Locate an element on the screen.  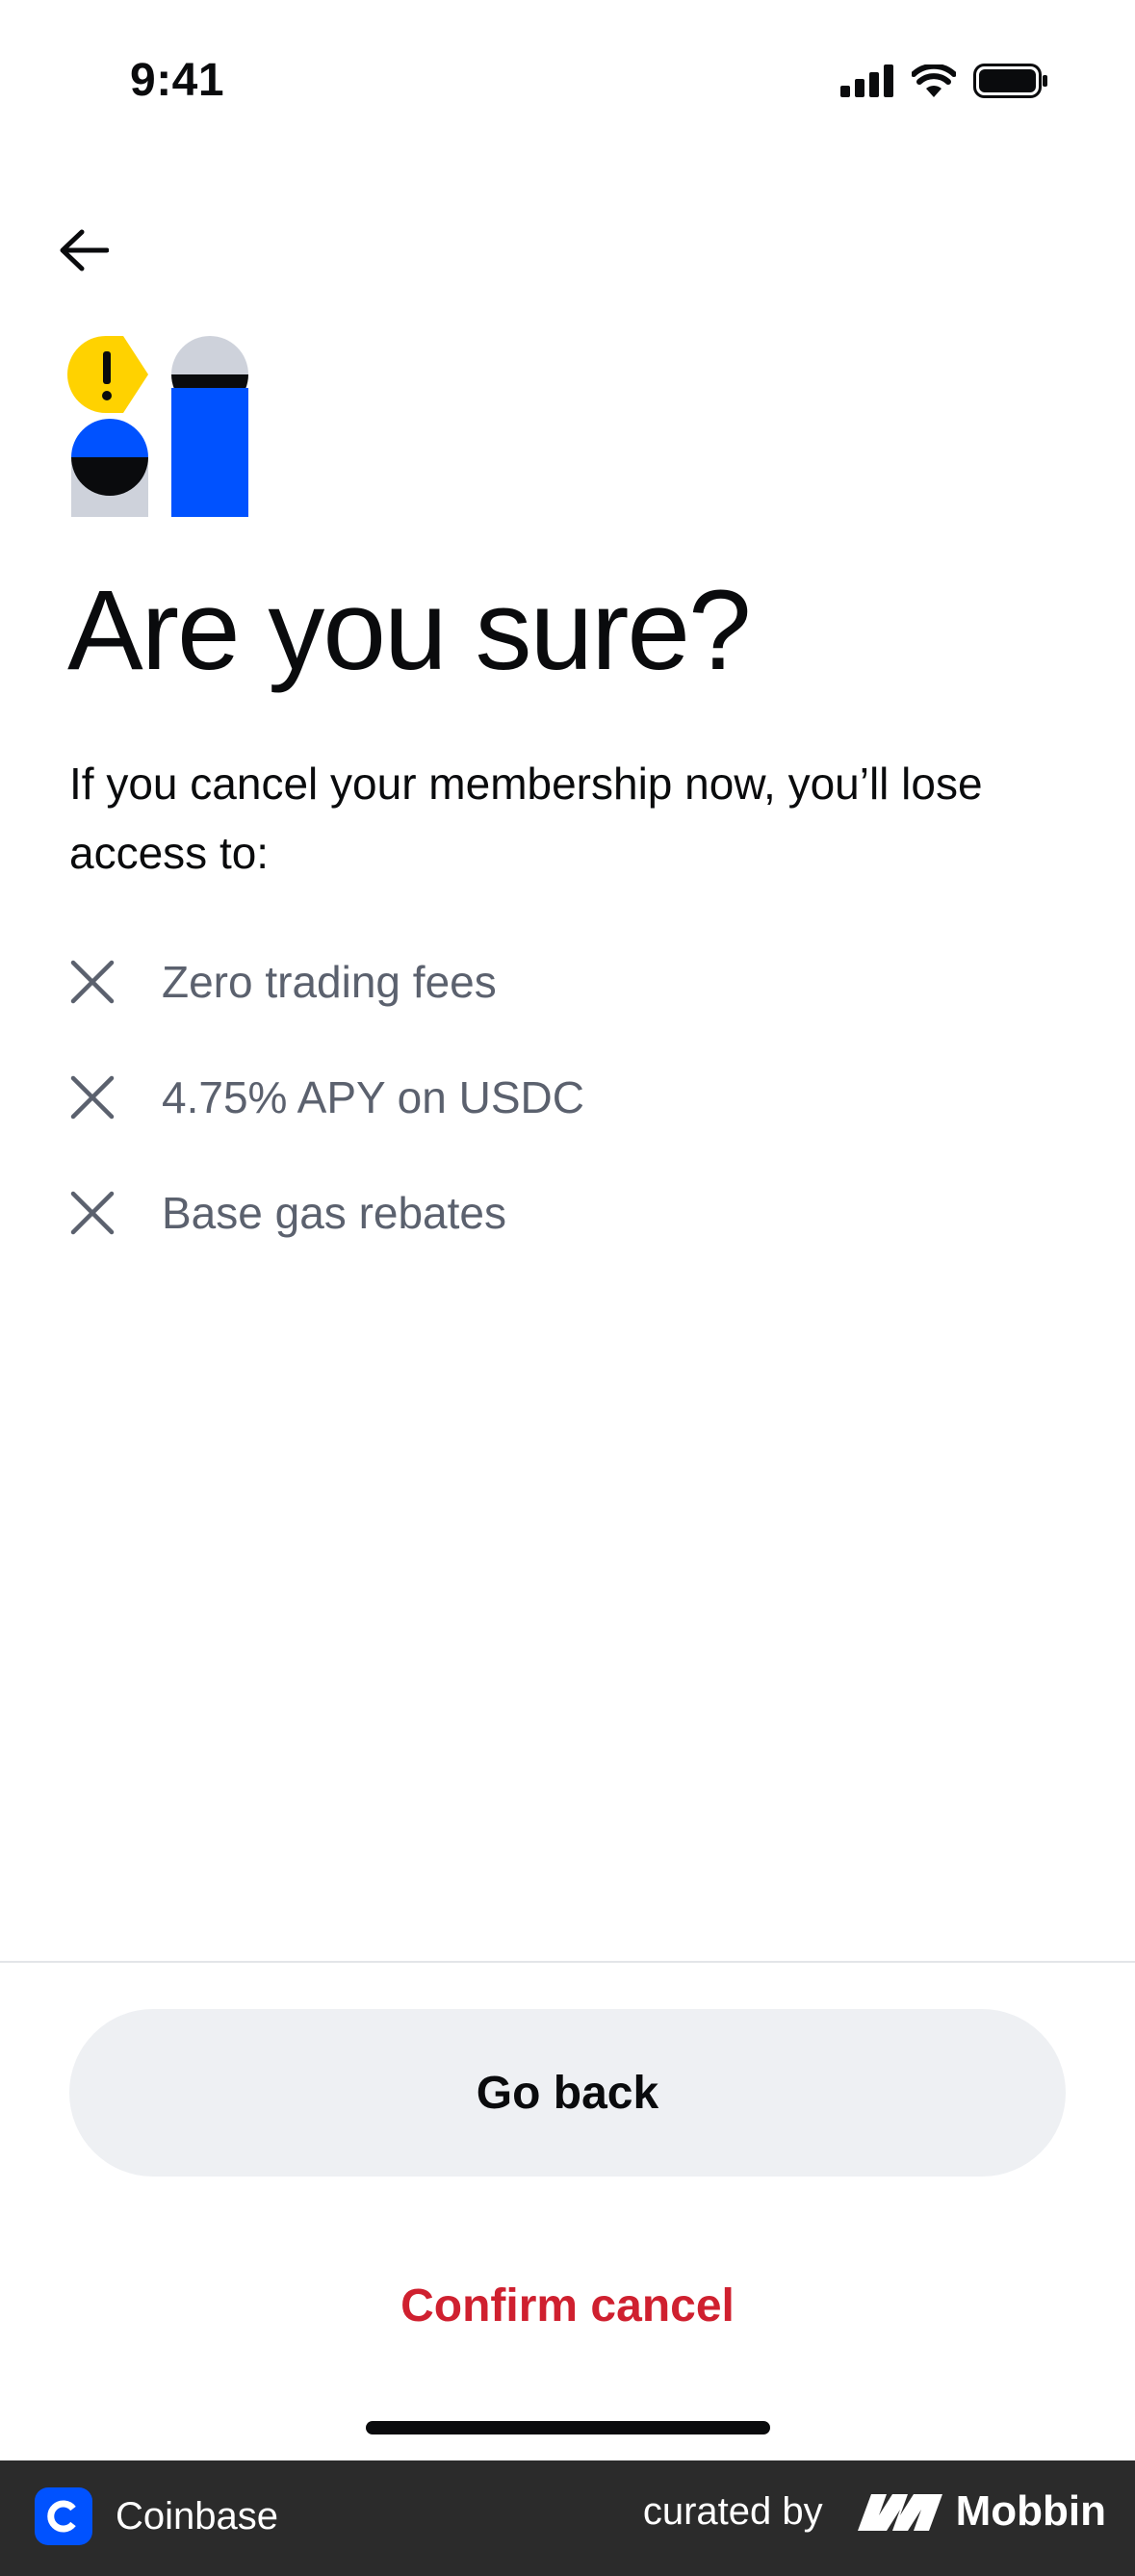
signal-icon is located at coordinates (866, 80).